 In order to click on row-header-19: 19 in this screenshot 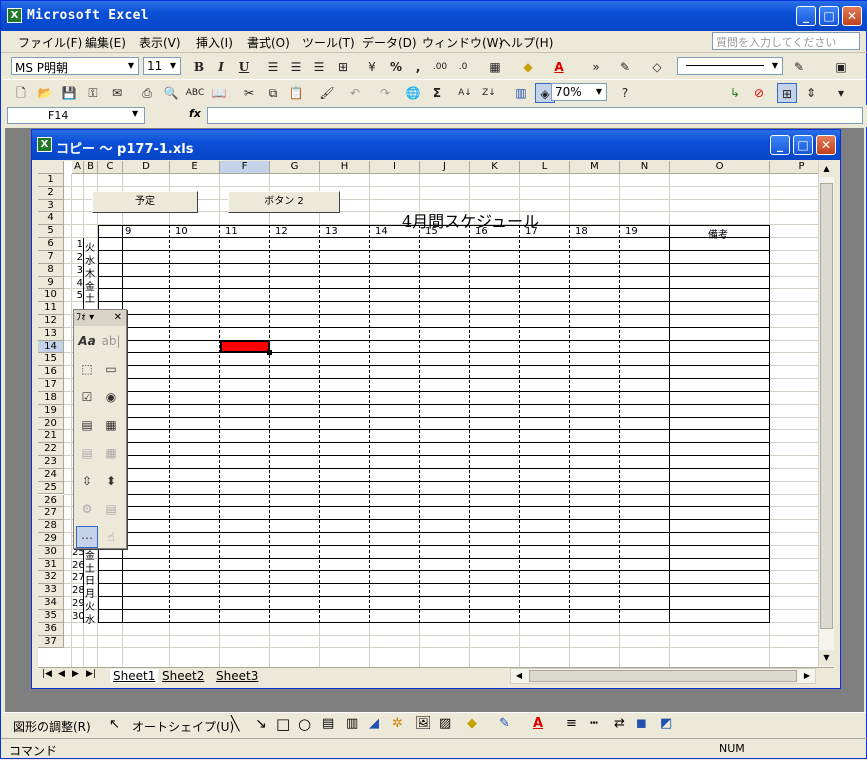, I will do `click(51, 411)`.